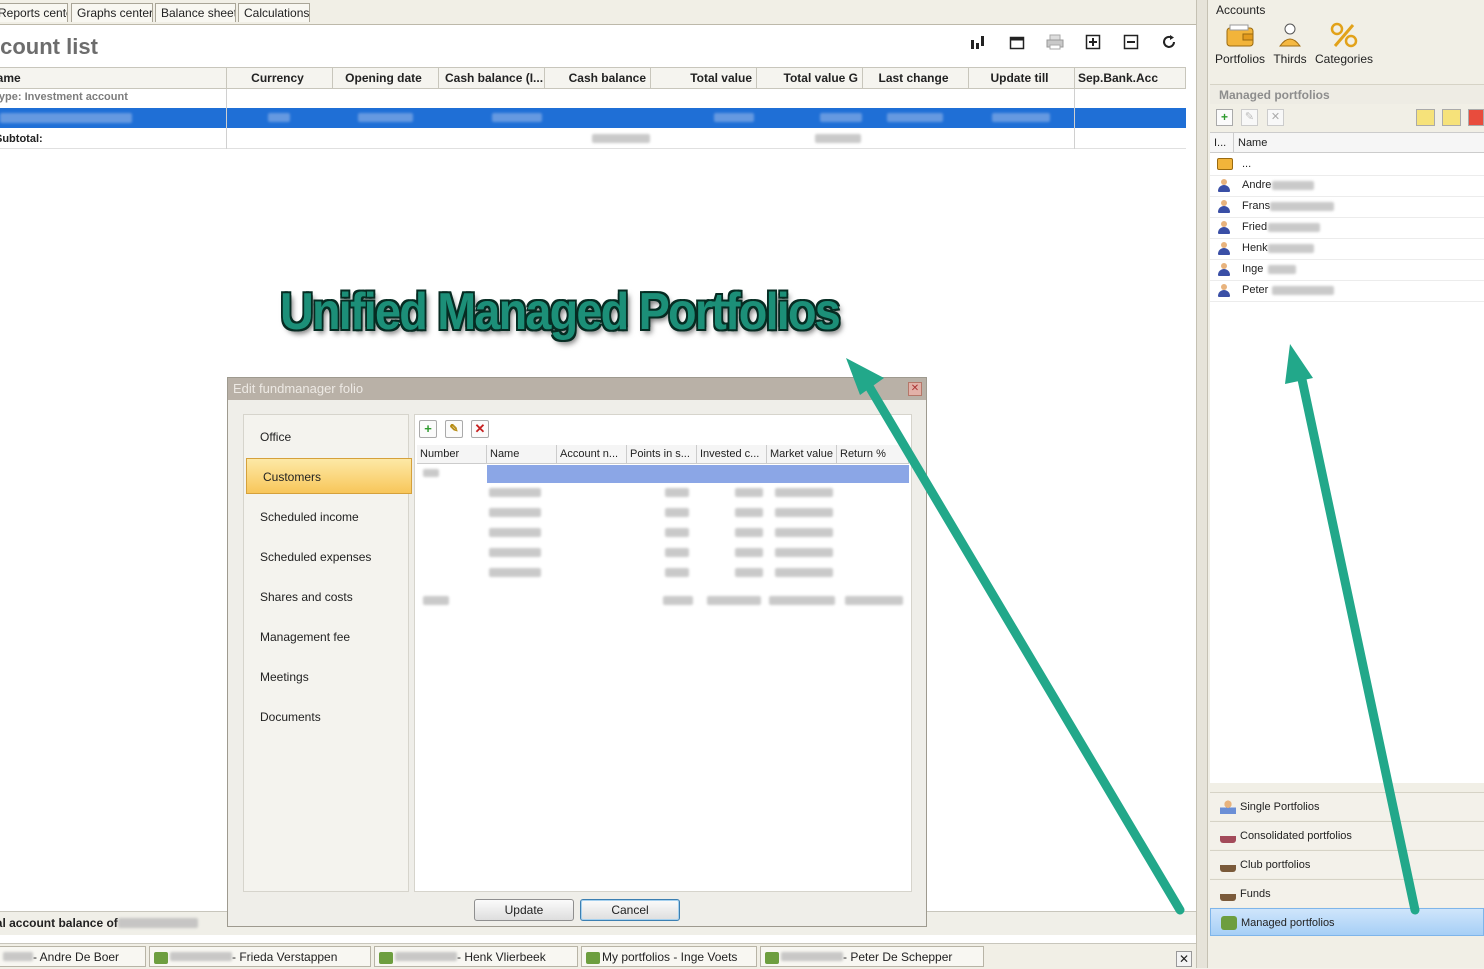 The height and width of the screenshot is (969, 1484). I want to click on column-header: Cash balance, so click(598, 78).